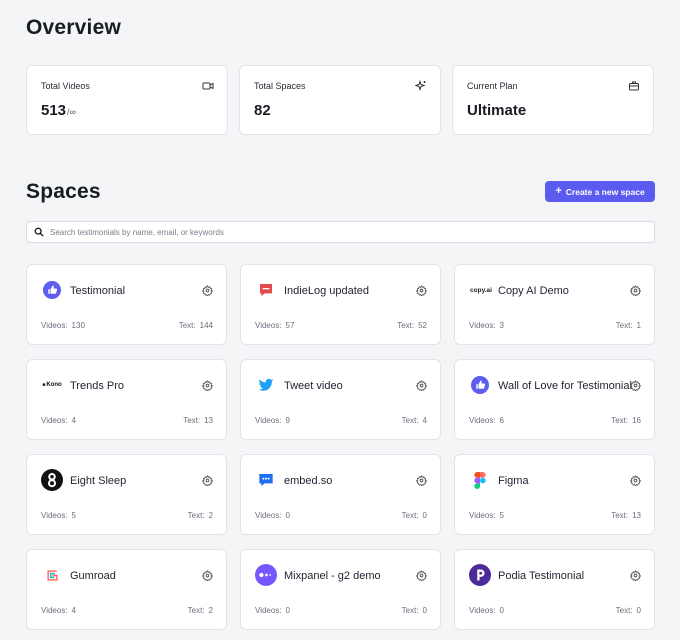 The image size is (680, 640). What do you see at coordinates (98, 481) in the screenshot?
I see `space-name: Eight Sleep` at bounding box center [98, 481].